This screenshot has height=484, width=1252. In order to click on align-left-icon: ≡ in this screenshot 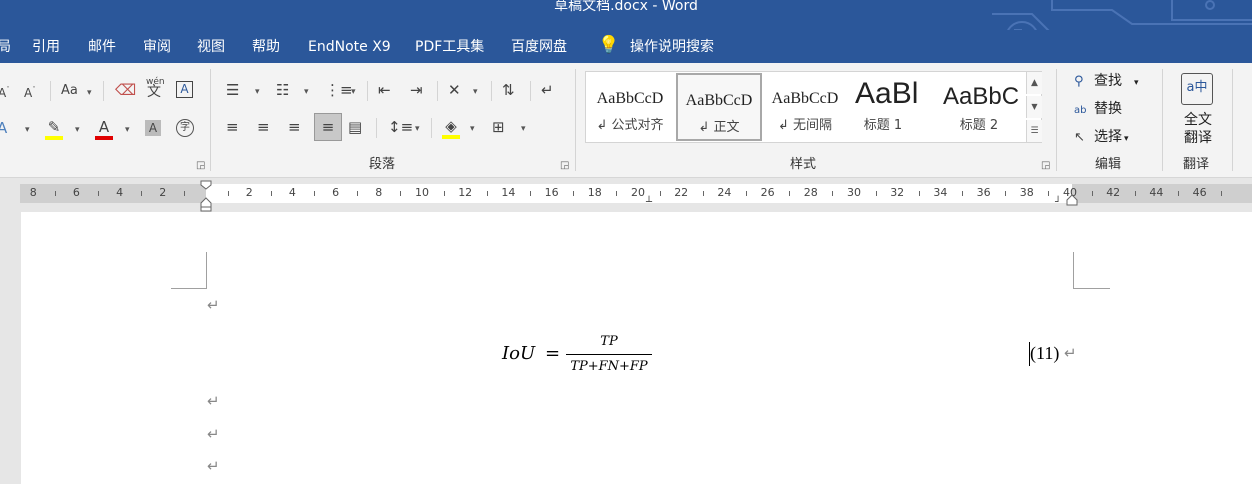, I will do `click(232, 127)`.